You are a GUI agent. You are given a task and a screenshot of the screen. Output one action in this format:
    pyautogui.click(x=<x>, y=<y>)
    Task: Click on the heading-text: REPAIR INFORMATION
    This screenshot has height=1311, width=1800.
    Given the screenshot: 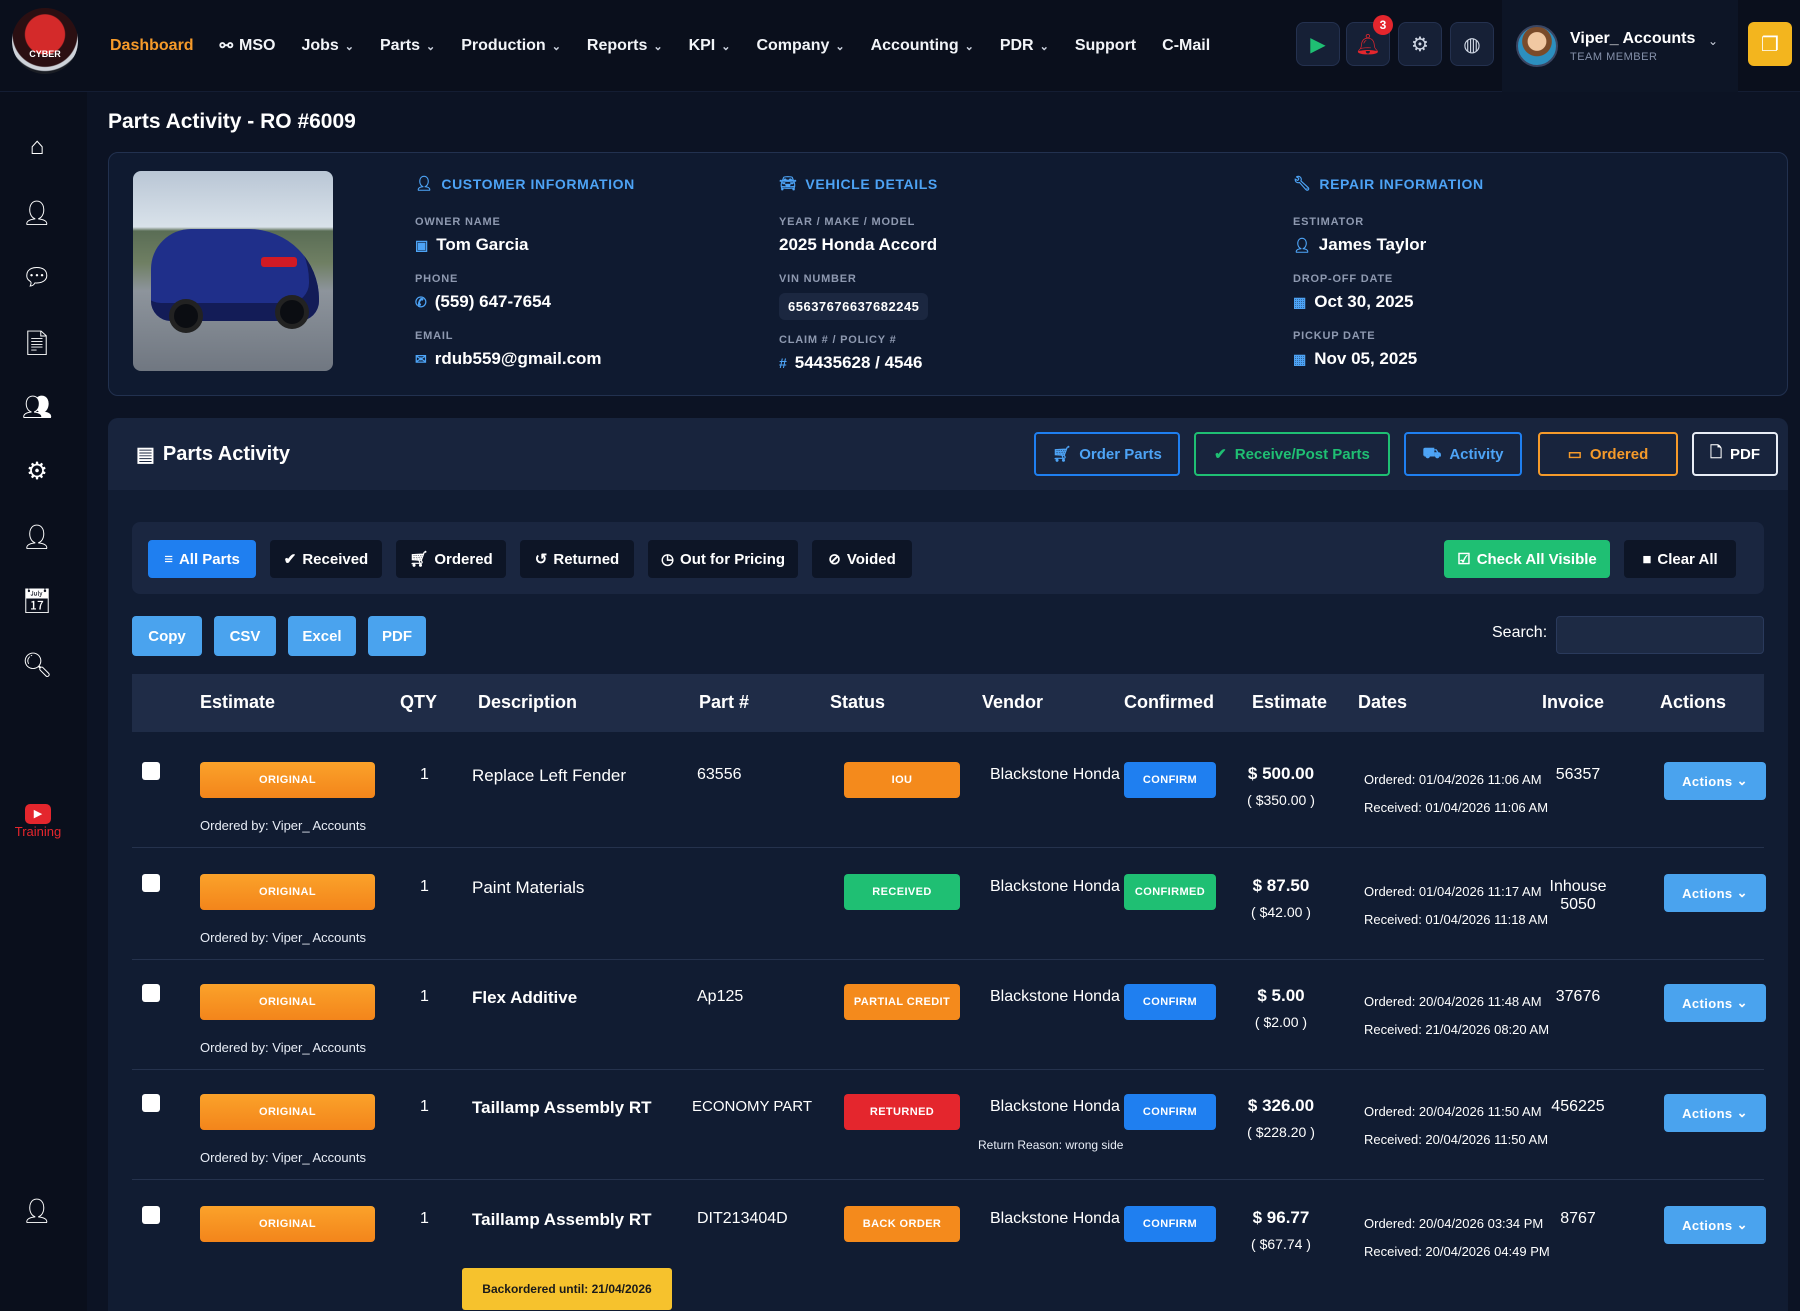 What is the action you would take?
    pyautogui.click(x=1401, y=183)
    